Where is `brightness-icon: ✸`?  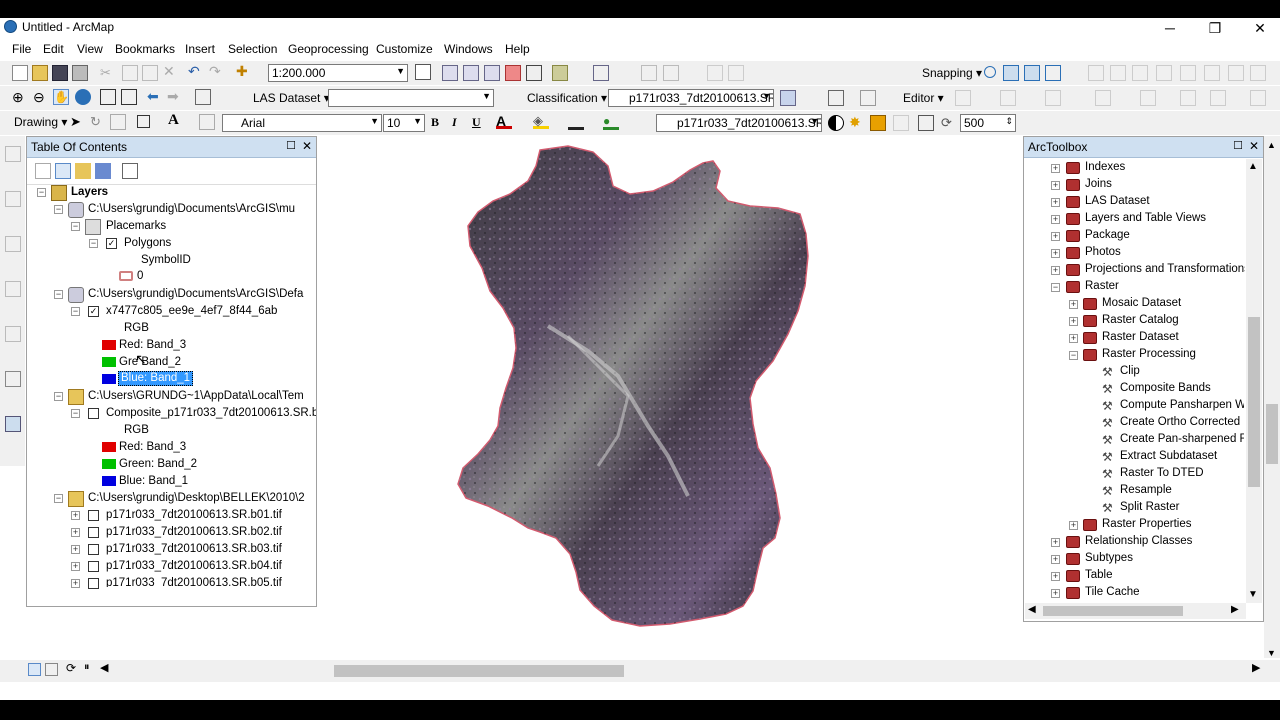 brightness-icon: ✸ is located at coordinates (857, 122).